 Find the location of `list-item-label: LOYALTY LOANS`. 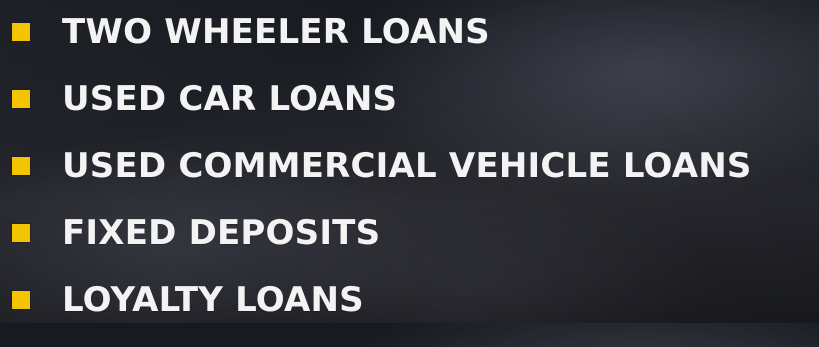

list-item-label: LOYALTY LOANS is located at coordinates (213, 300).